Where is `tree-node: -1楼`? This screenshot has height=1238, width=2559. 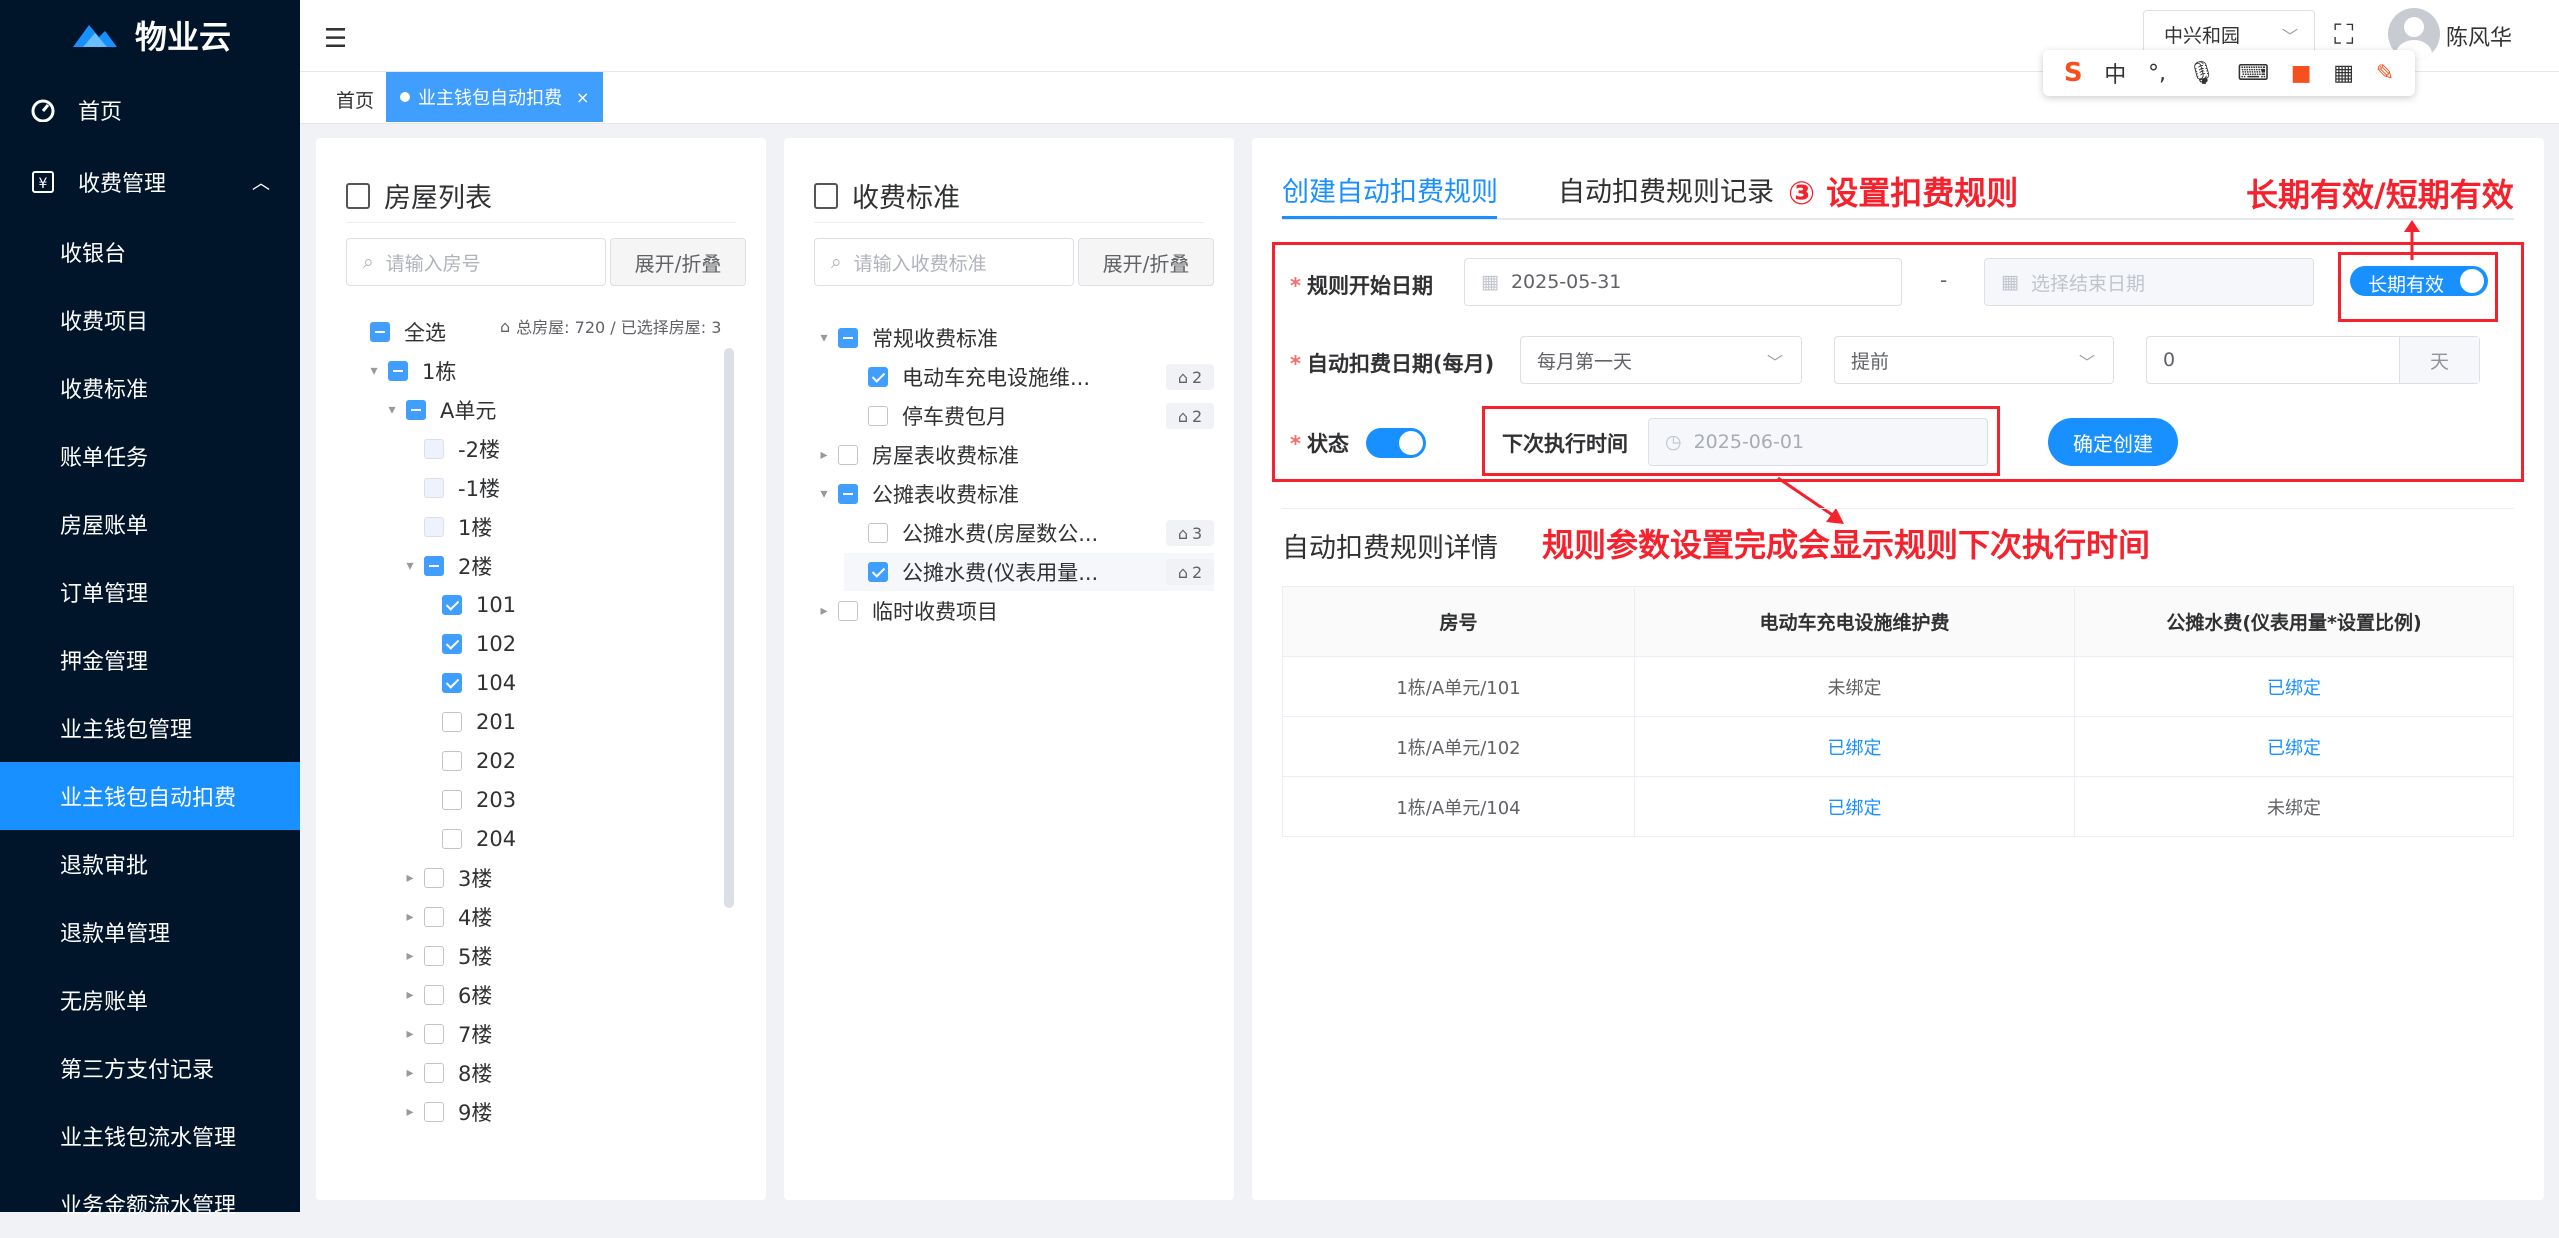 tree-node: -1楼 is located at coordinates (573, 488).